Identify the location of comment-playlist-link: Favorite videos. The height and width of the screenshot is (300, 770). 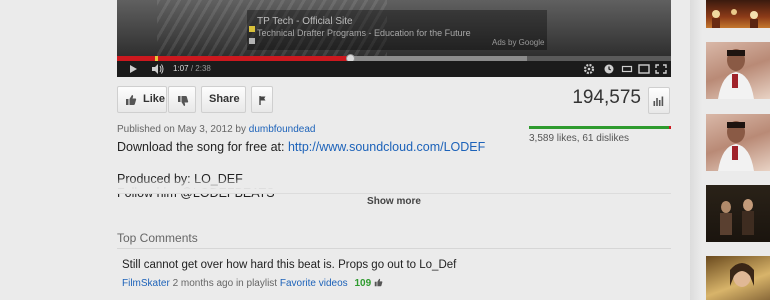
(314, 283).